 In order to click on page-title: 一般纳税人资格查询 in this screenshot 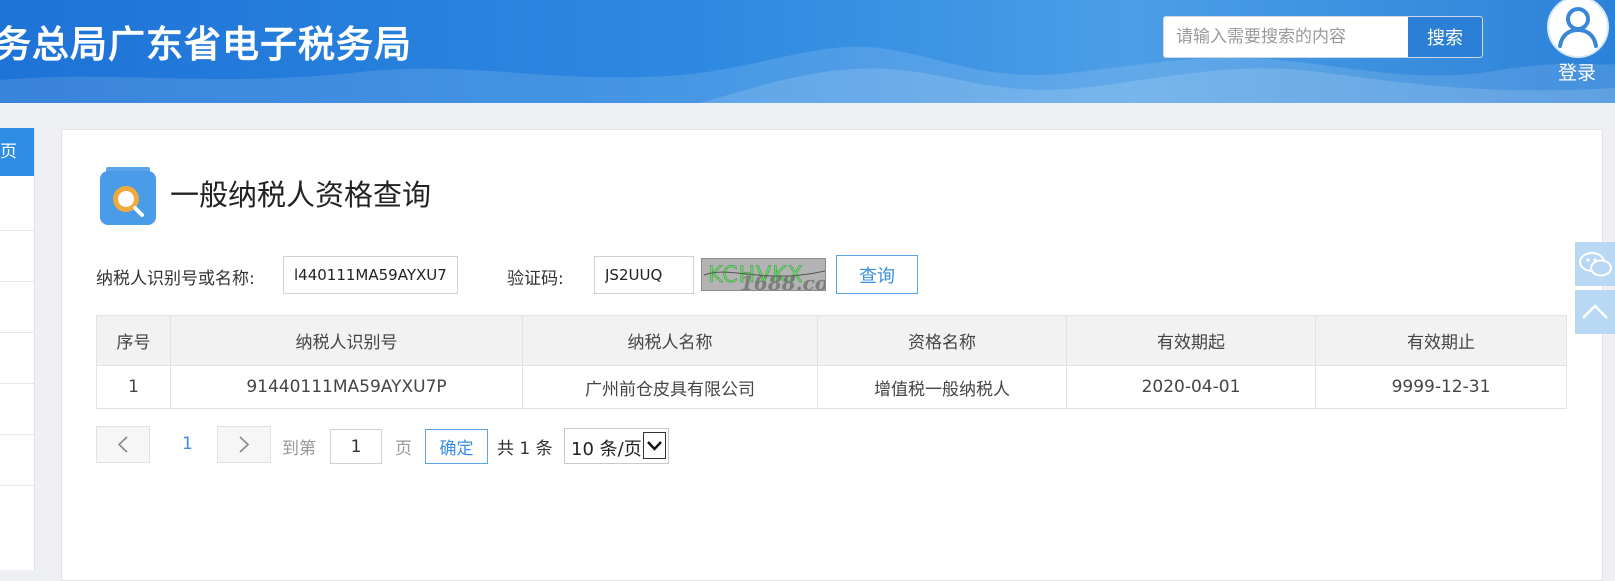, I will do `click(301, 195)`.